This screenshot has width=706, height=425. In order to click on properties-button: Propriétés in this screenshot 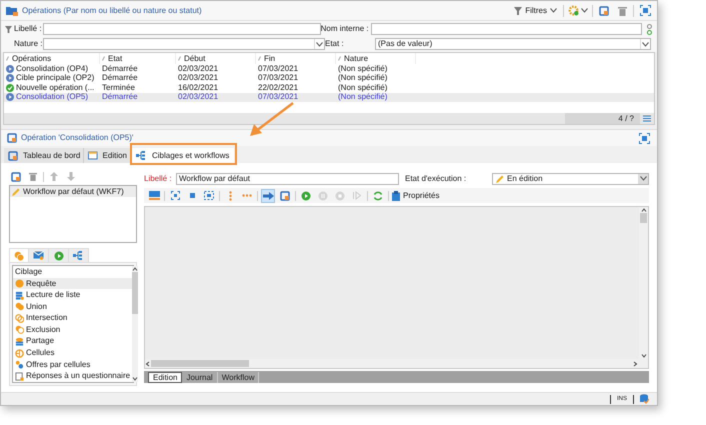, I will do `click(416, 195)`.